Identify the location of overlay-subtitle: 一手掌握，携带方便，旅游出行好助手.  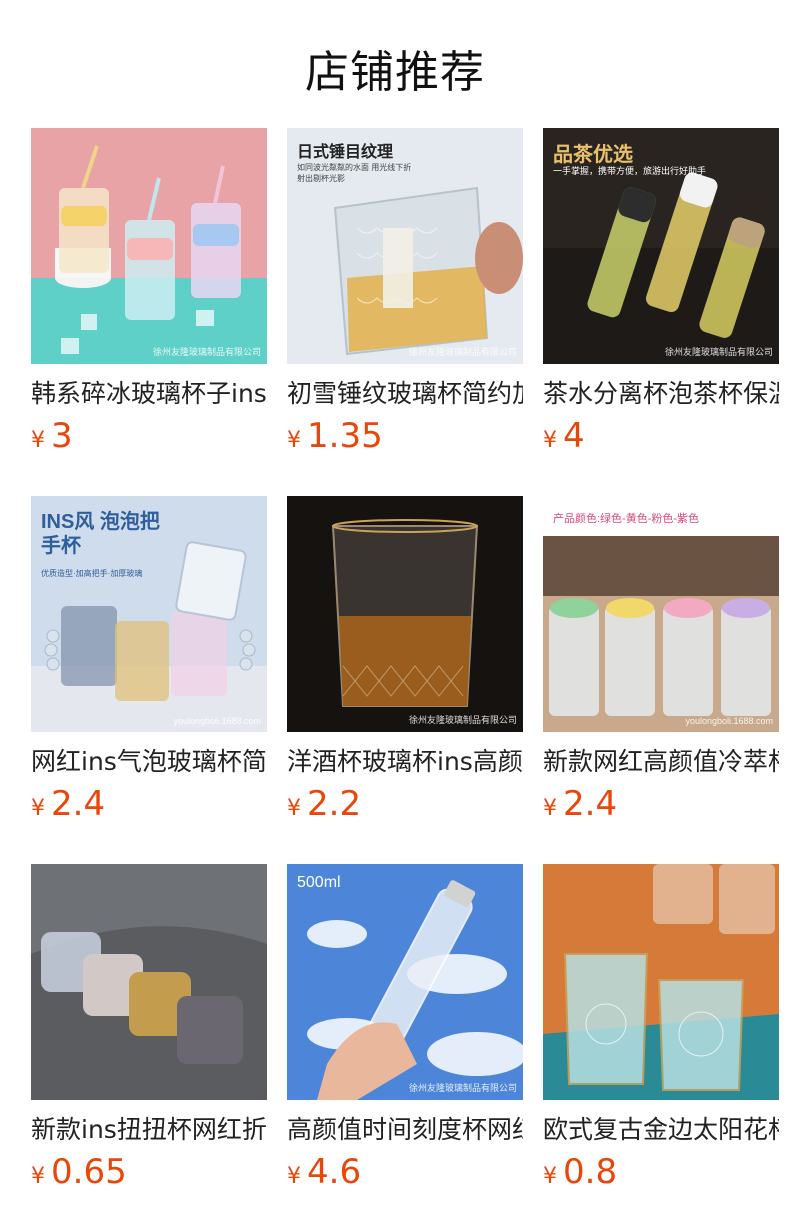
(630, 171).